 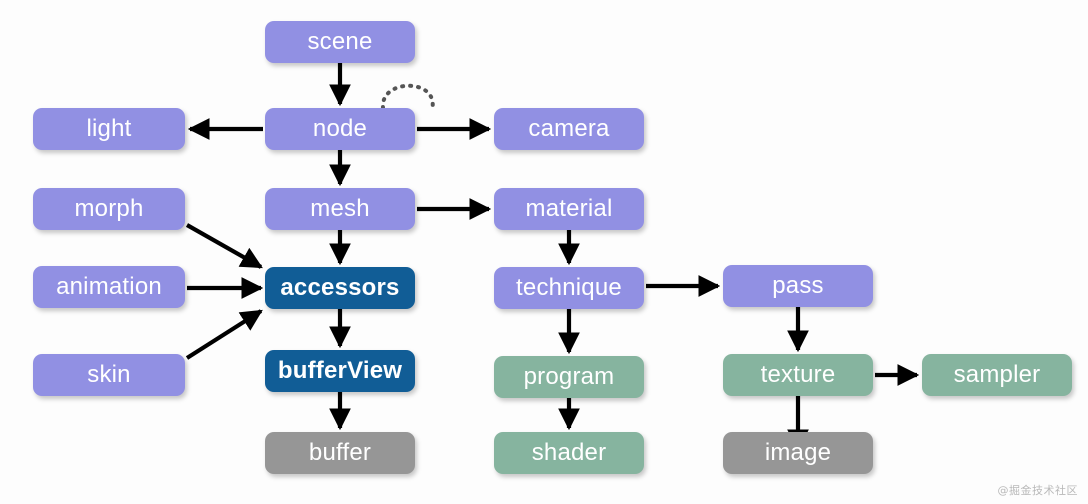 I want to click on edge-skin-accessors, so click(x=224, y=334).